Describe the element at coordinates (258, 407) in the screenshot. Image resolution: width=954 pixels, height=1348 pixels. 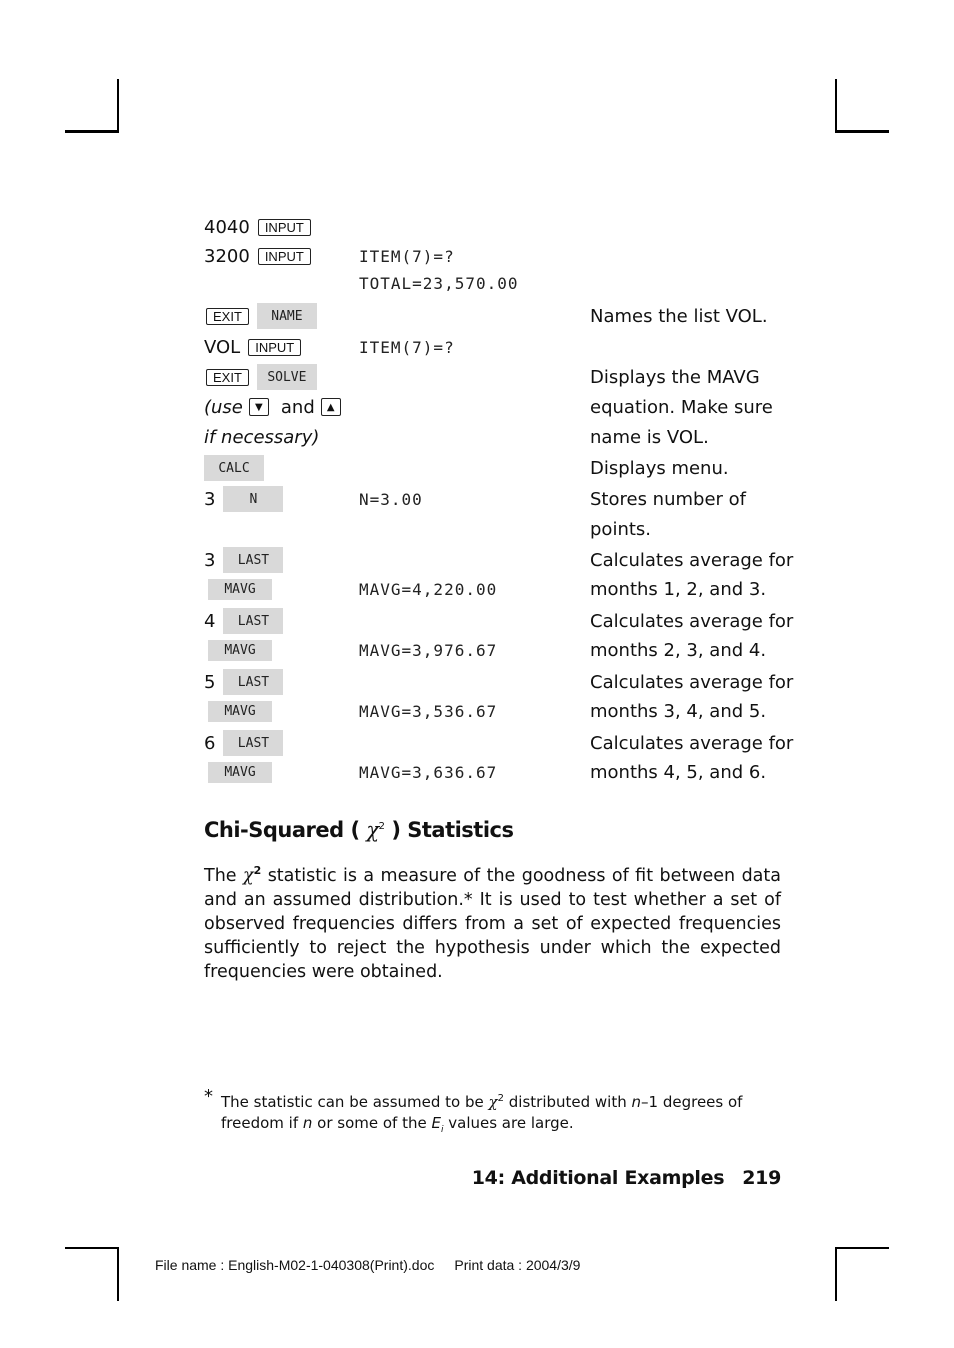
I see `down-arrow-key-icon: ▼` at that location.